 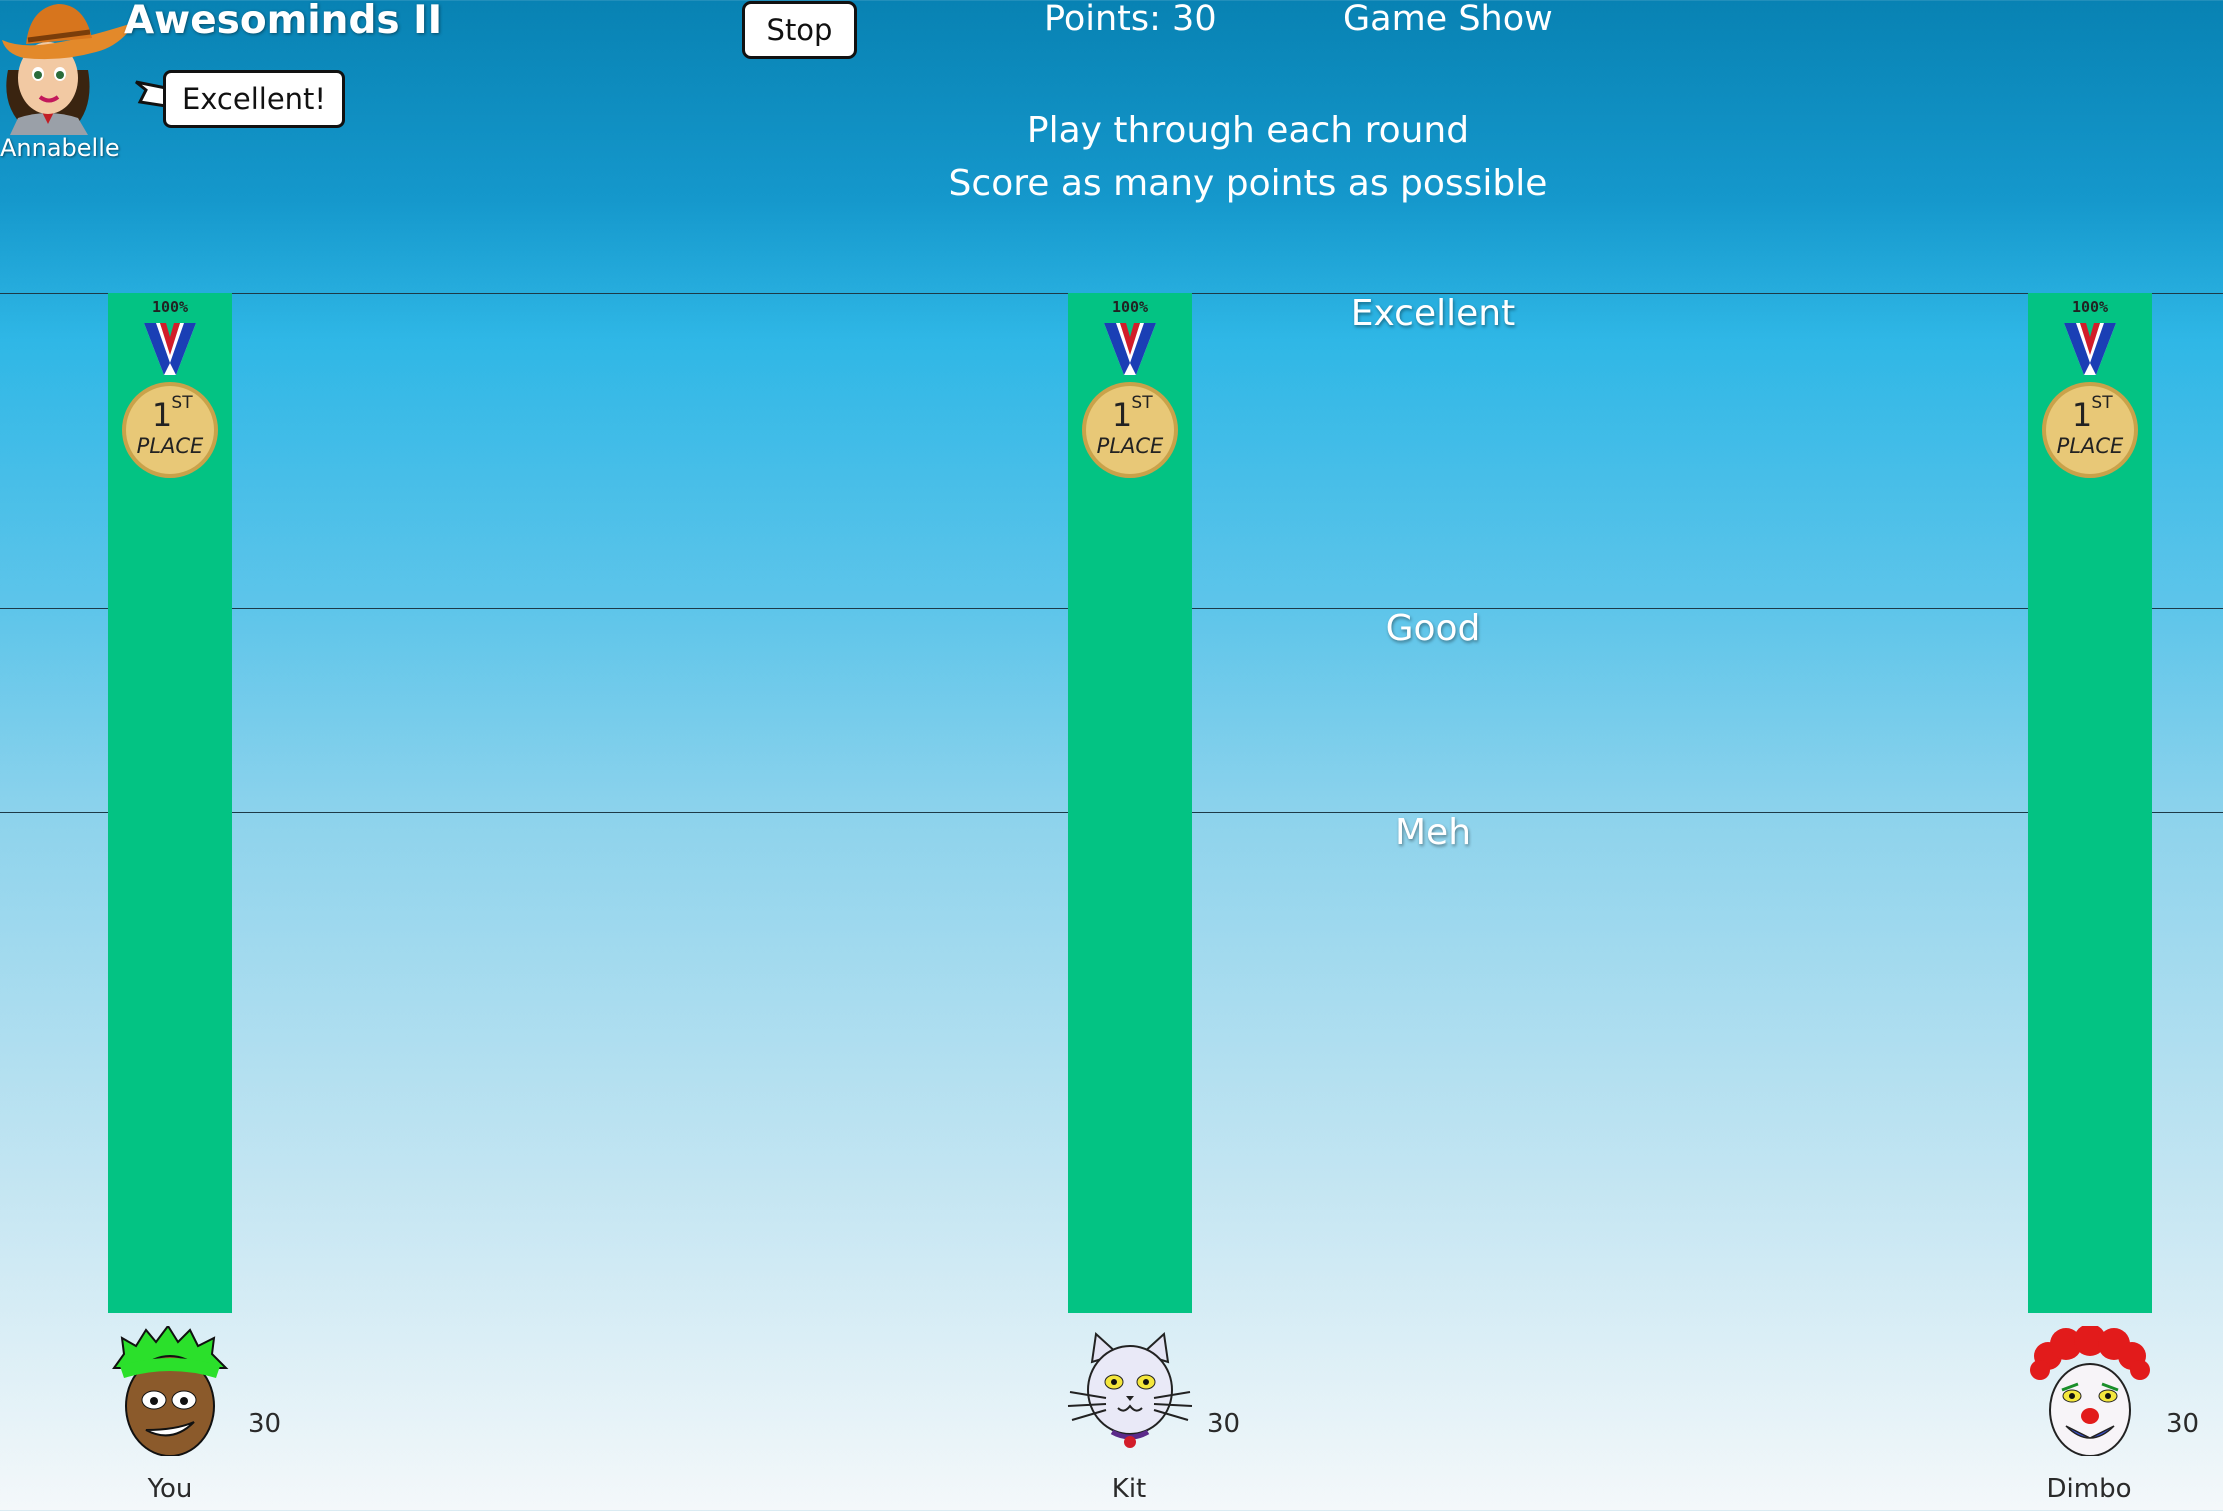 What do you see at coordinates (1129, 1489) in the screenshot?
I see `player-name-kit: Kit` at bounding box center [1129, 1489].